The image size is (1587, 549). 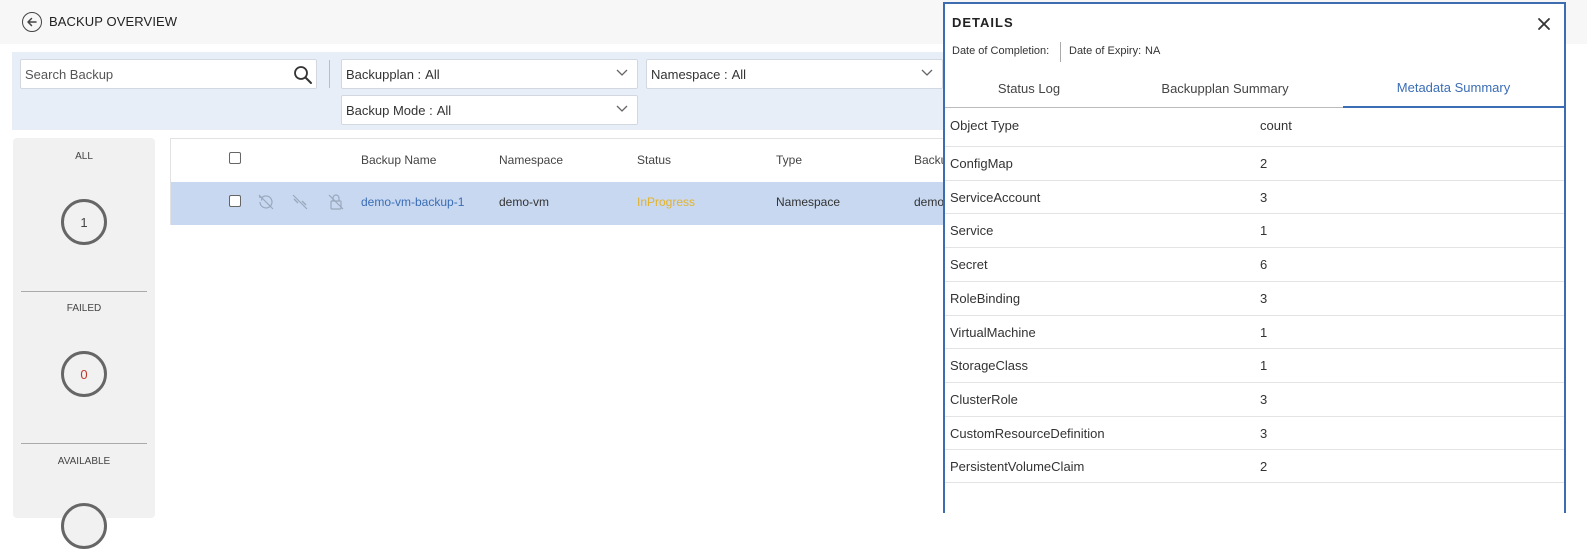 What do you see at coordinates (789, 160) in the screenshot?
I see `column-header-type: Type` at bounding box center [789, 160].